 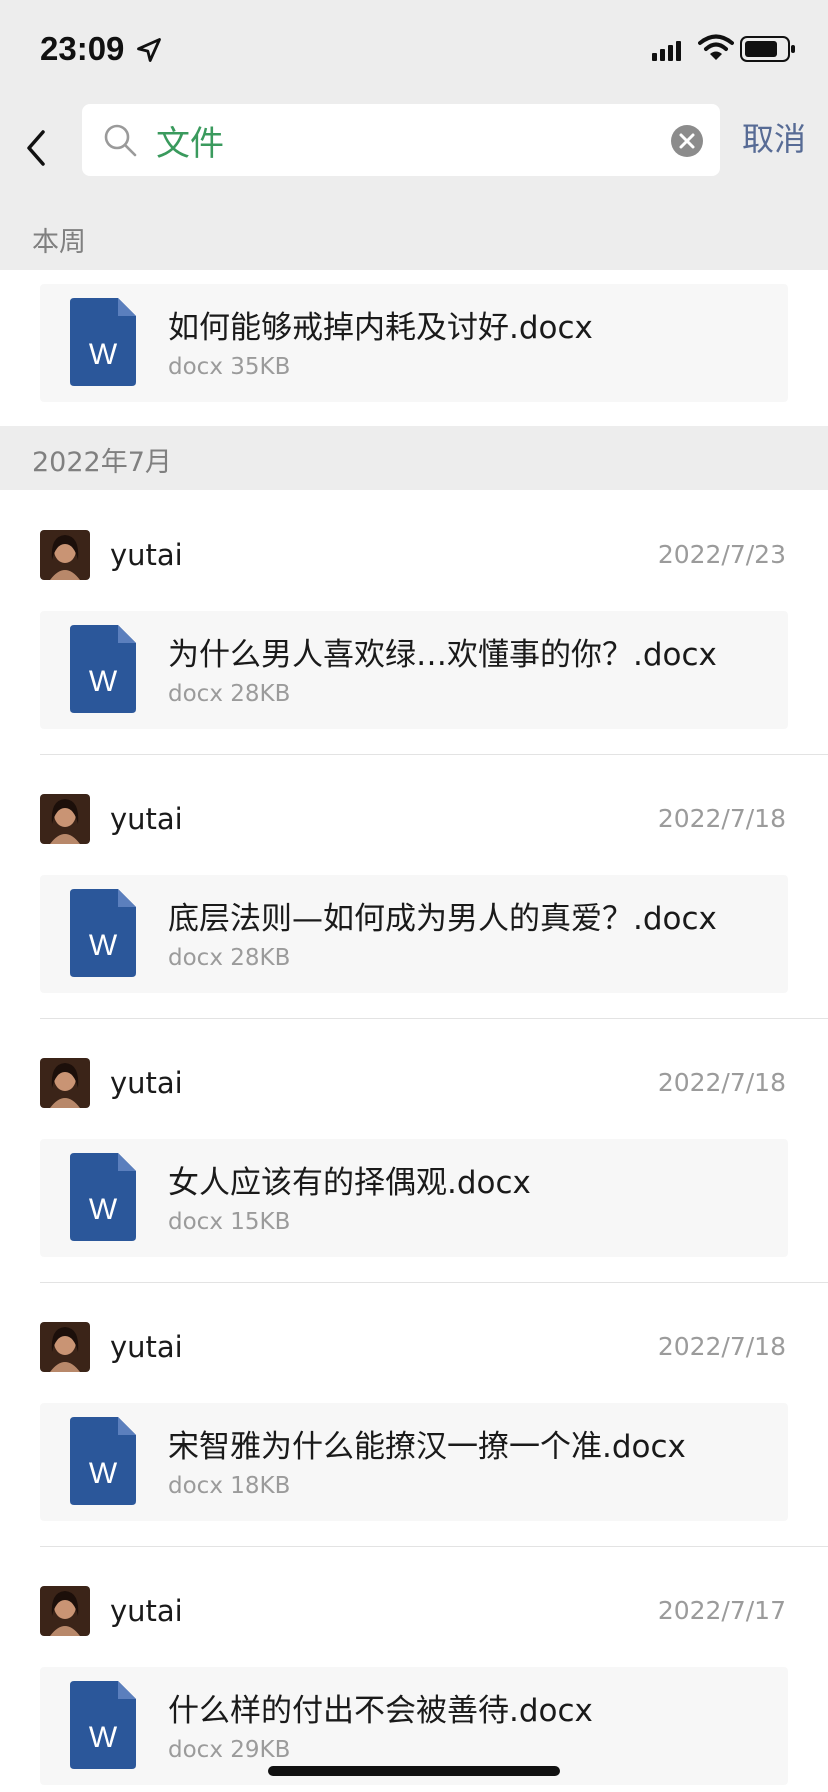 What do you see at coordinates (396, 140) in the screenshot?
I see `search-input` at bounding box center [396, 140].